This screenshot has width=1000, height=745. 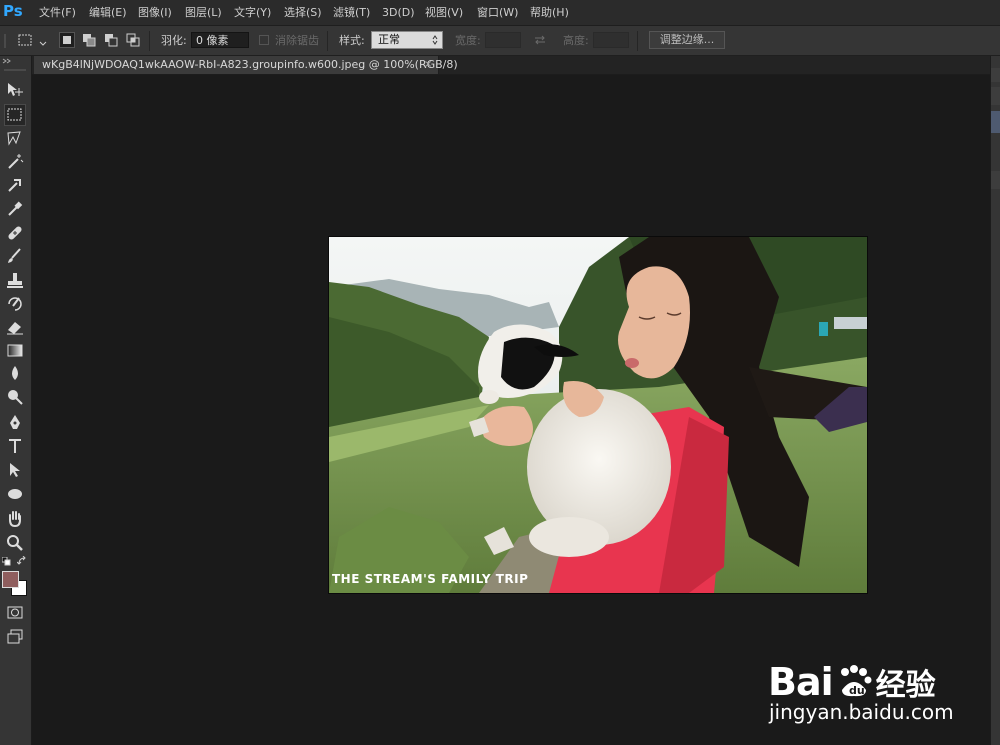 What do you see at coordinates (468, 40) in the screenshot?
I see `width-label: 宽度:` at bounding box center [468, 40].